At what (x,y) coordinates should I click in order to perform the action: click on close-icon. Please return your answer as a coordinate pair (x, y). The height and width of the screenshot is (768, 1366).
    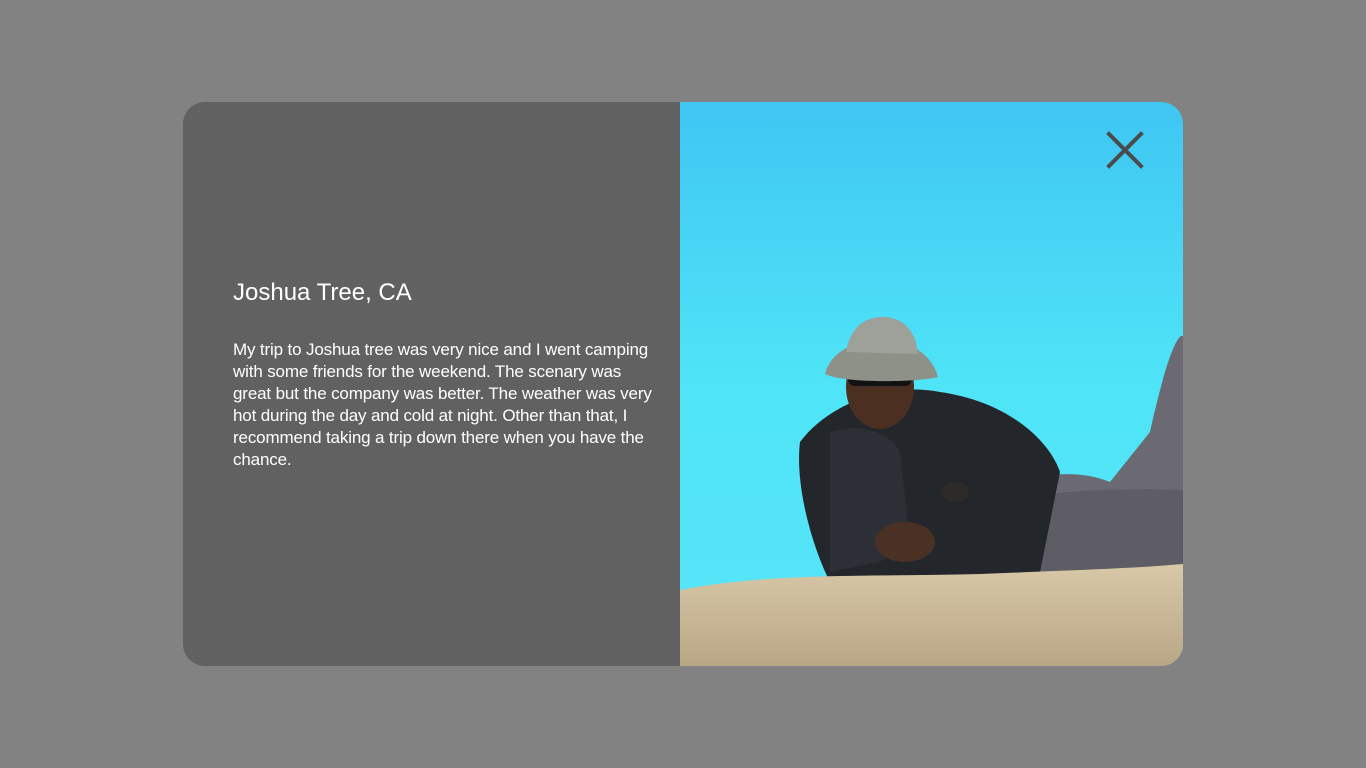
    Looking at the image, I should click on (1125, 150).